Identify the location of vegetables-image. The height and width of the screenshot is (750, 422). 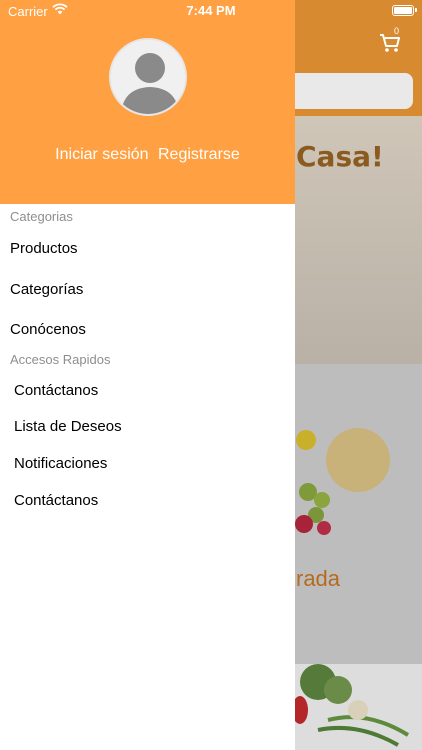
(351, 705).